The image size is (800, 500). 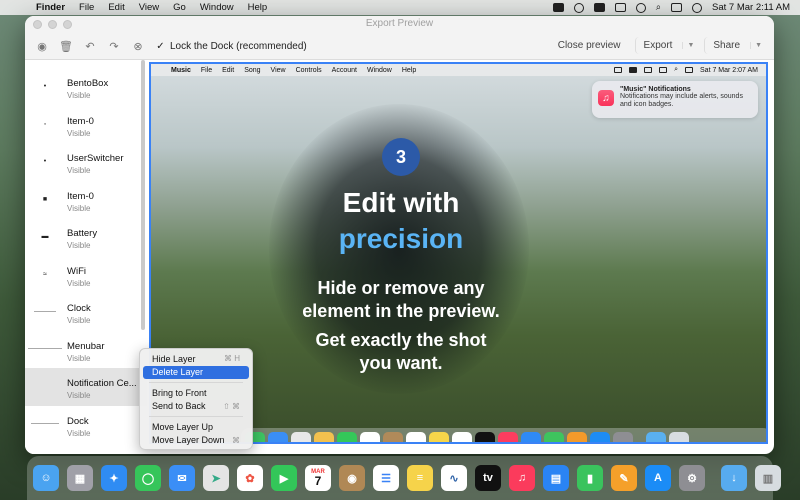 What do you see at coordinates (86, 200) in the screenshot?
I see `layer-item: ■ Item-0 Visible` at bounding box center [86, 200].